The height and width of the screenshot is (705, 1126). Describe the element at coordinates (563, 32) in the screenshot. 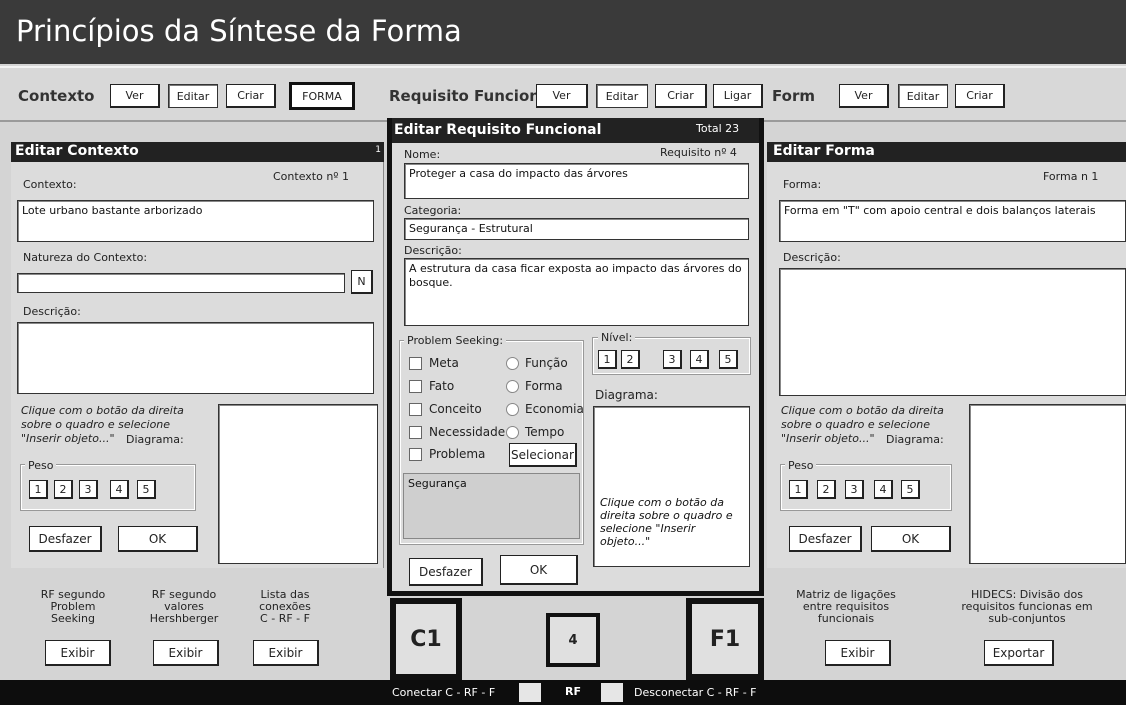

I see `title-bar: Princípios da Síntese da Forma` at that location.